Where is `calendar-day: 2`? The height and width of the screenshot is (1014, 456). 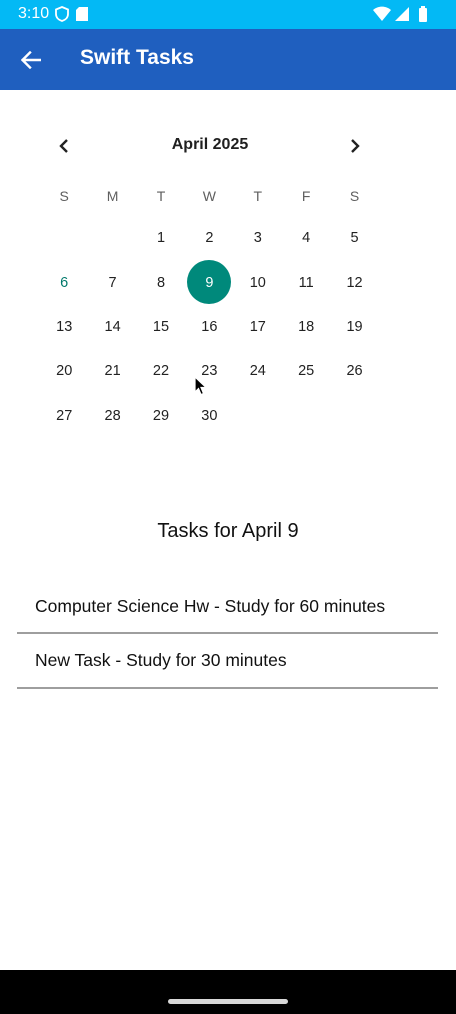 calendar-day: 2 is located at coordinates (209, 238).